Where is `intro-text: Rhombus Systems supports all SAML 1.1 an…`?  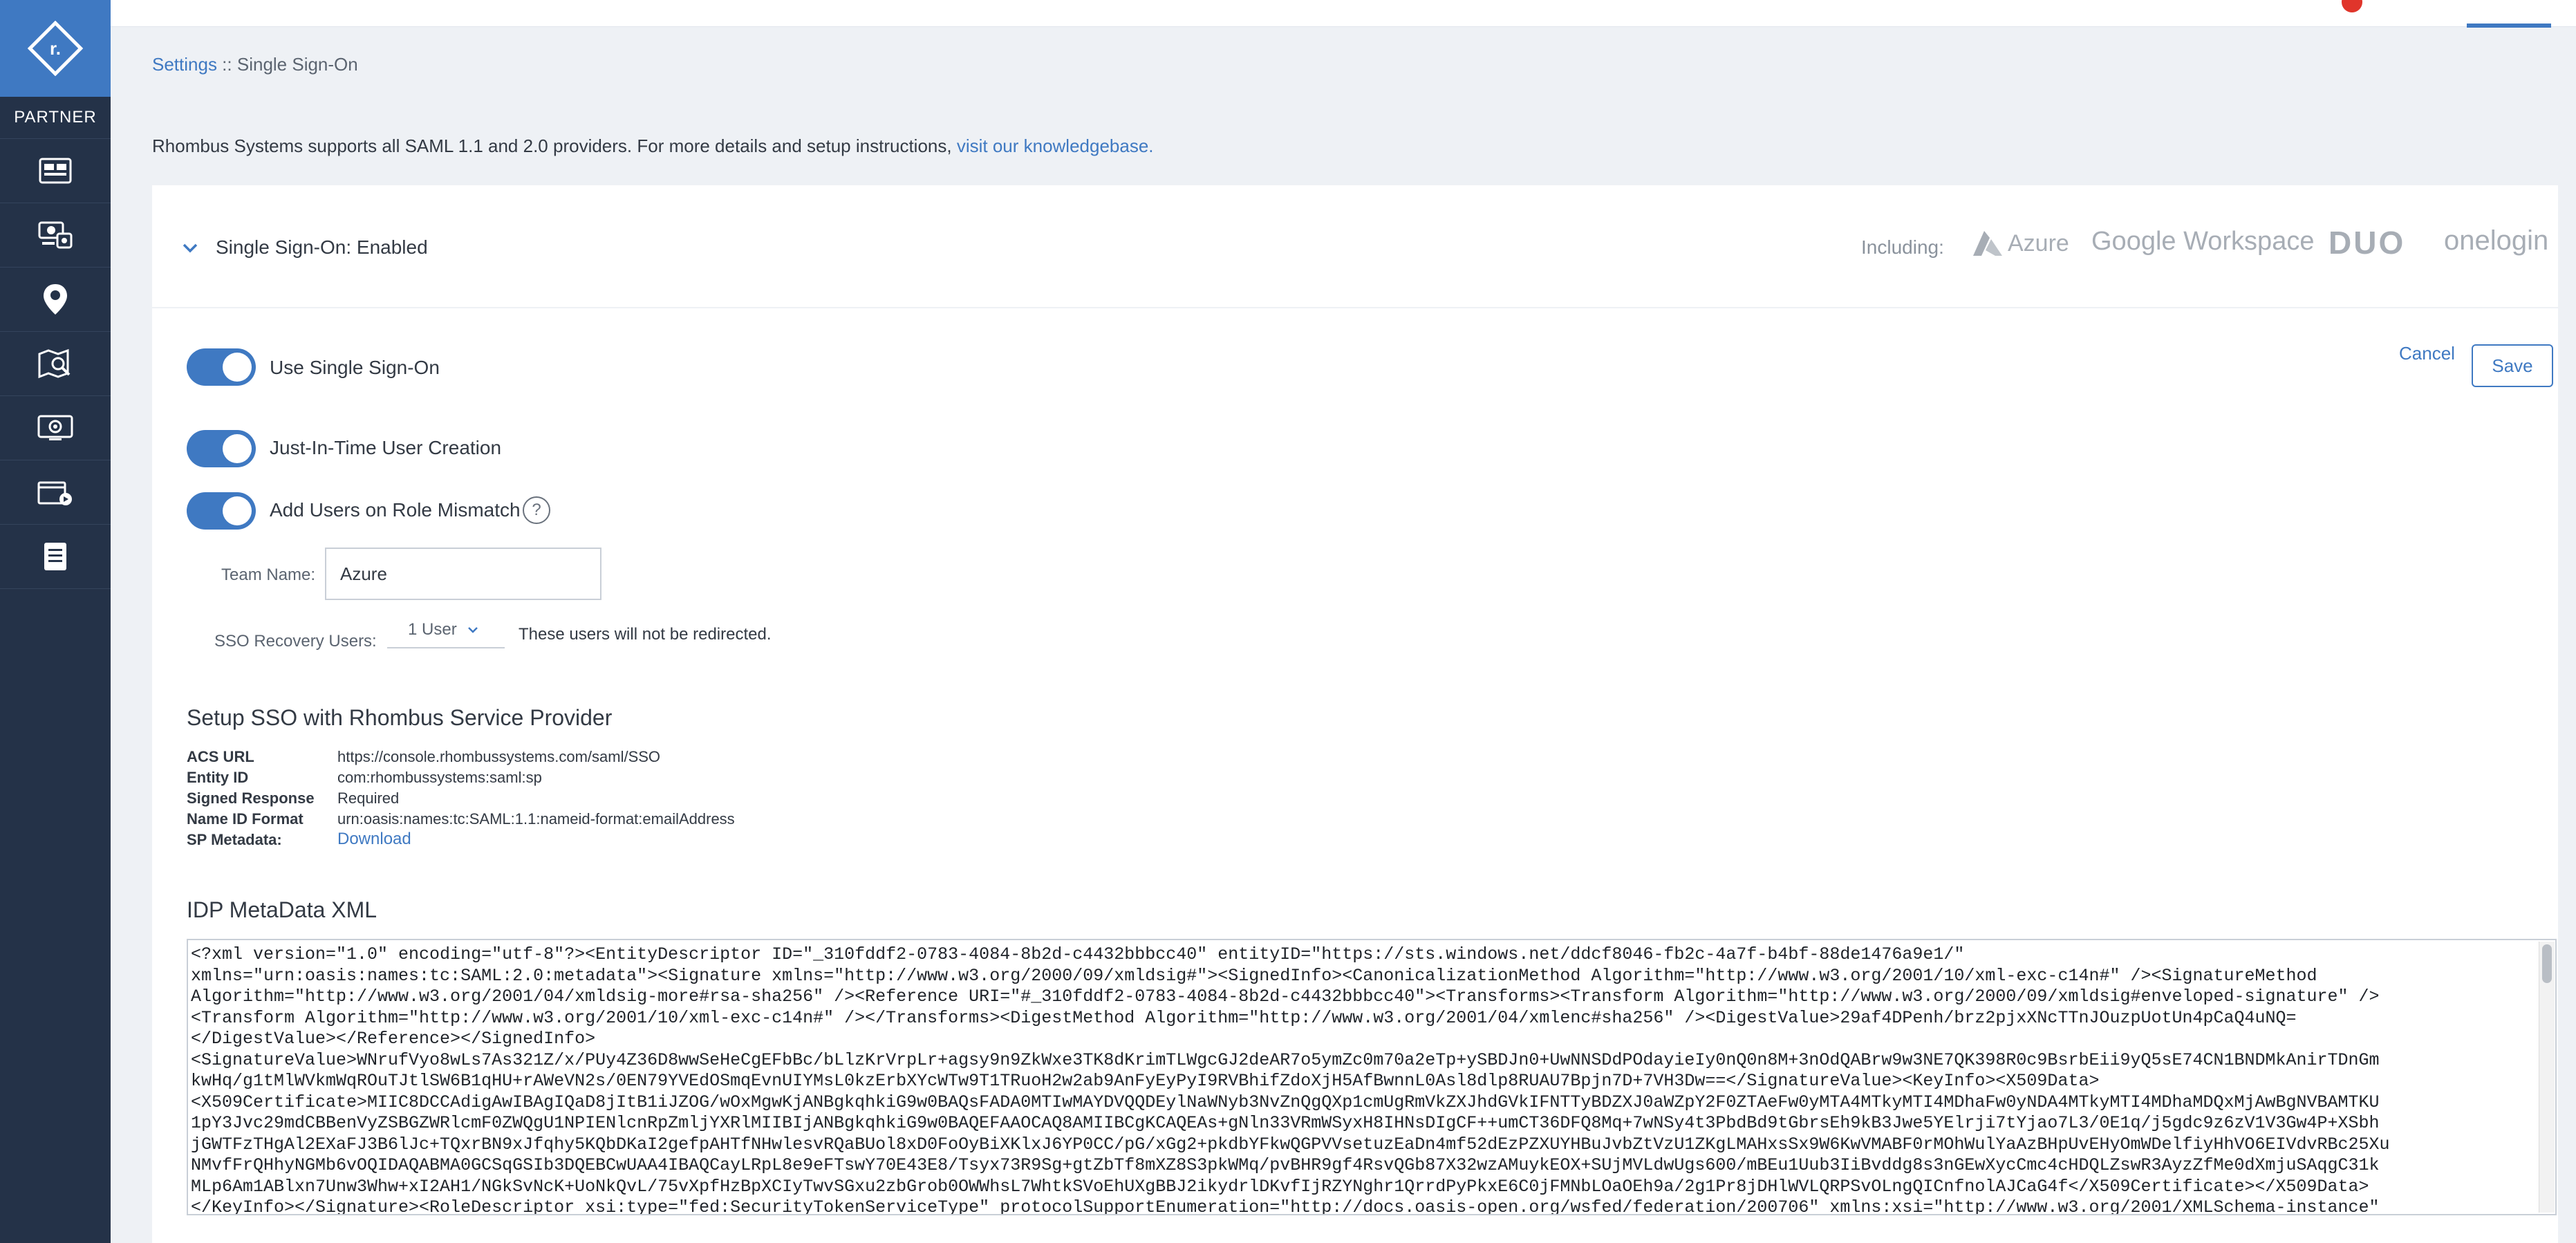
intro-text: Rhombus Systems supports all SAML 1.1 an… is located at coordinates (653, 146).